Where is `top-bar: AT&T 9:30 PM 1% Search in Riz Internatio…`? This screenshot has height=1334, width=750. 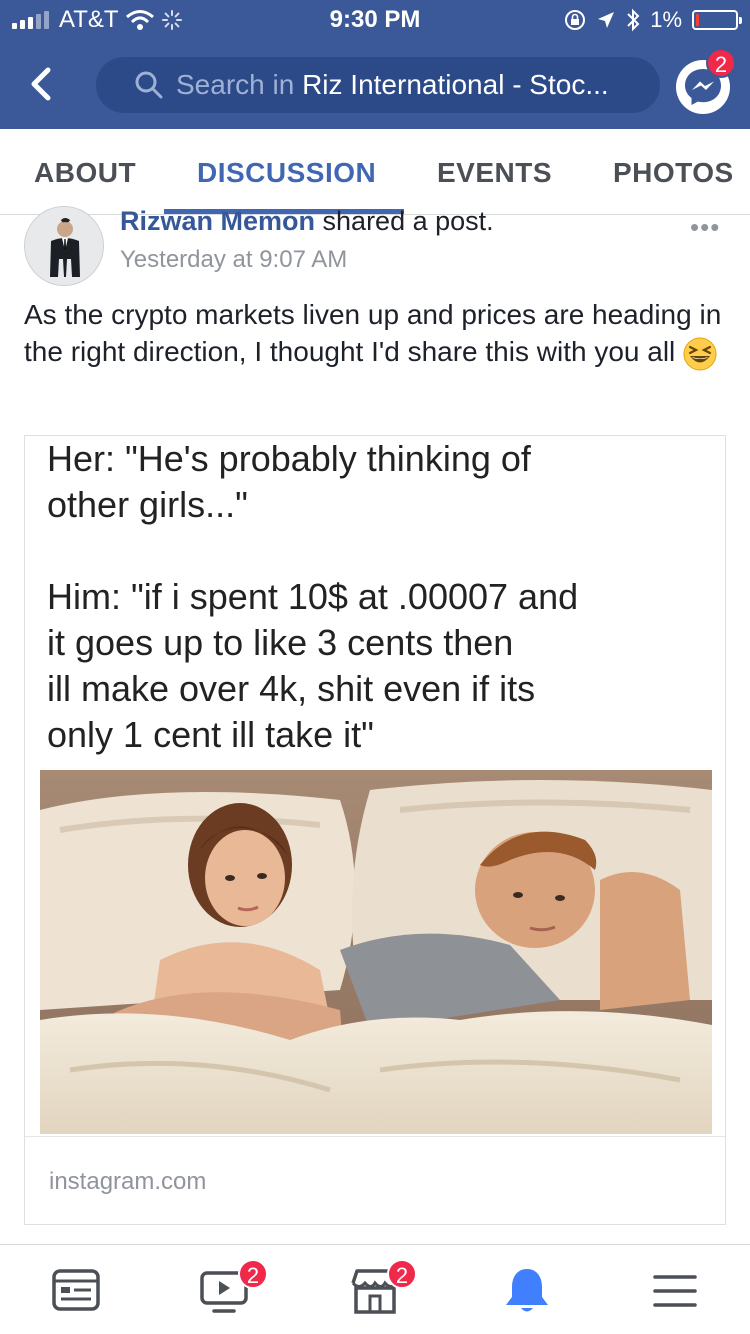 top-bar: AT&T 9:30 PM 1% Search in Riz Internatio… is located at coordinates (375, 64).